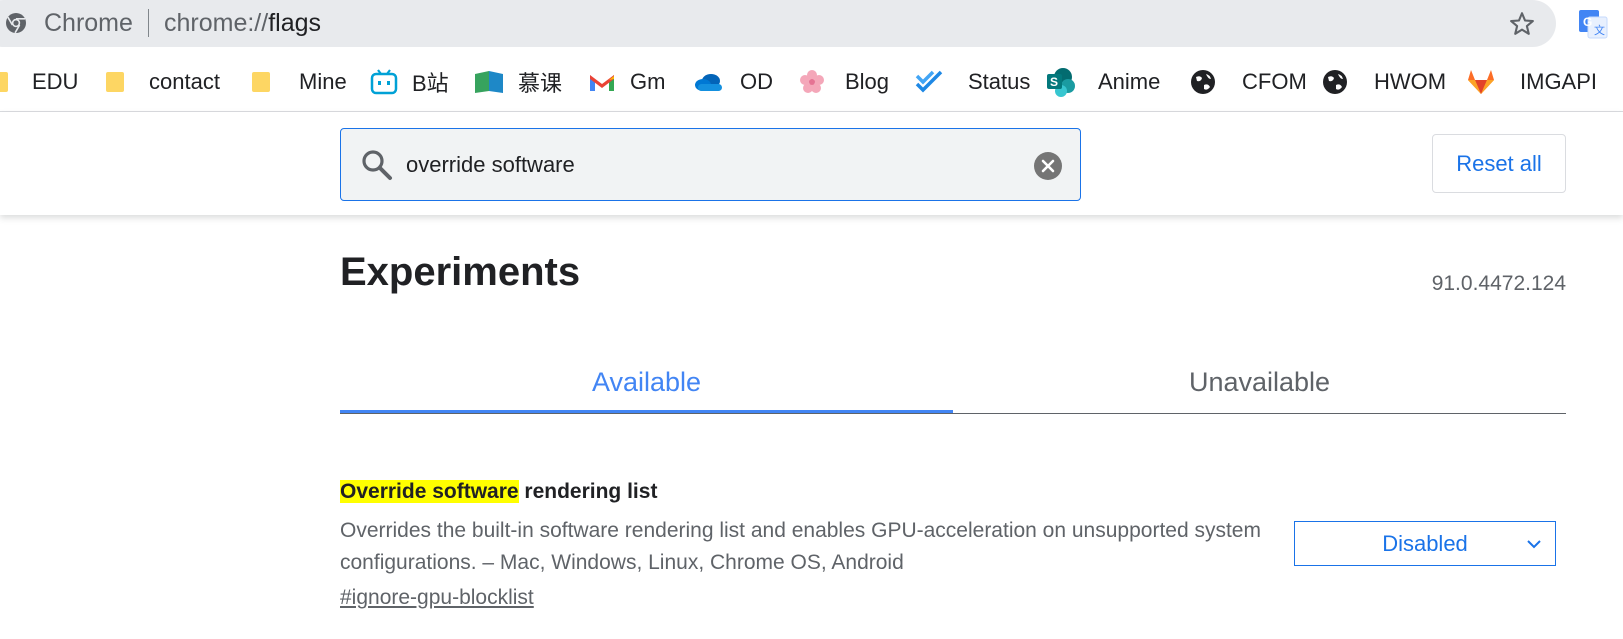  I want to click on bookmark-onedrive: OD, so click(733, 82).